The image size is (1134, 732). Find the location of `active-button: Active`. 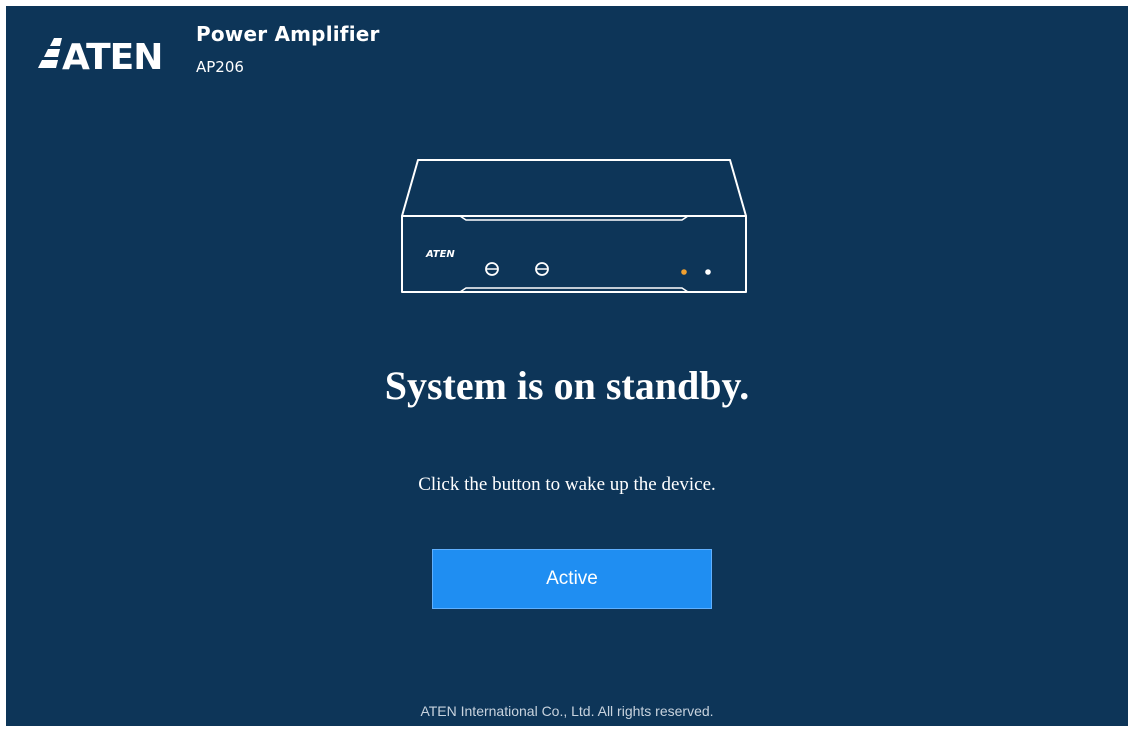

active-button: Active is located at coordinates (572, 579).